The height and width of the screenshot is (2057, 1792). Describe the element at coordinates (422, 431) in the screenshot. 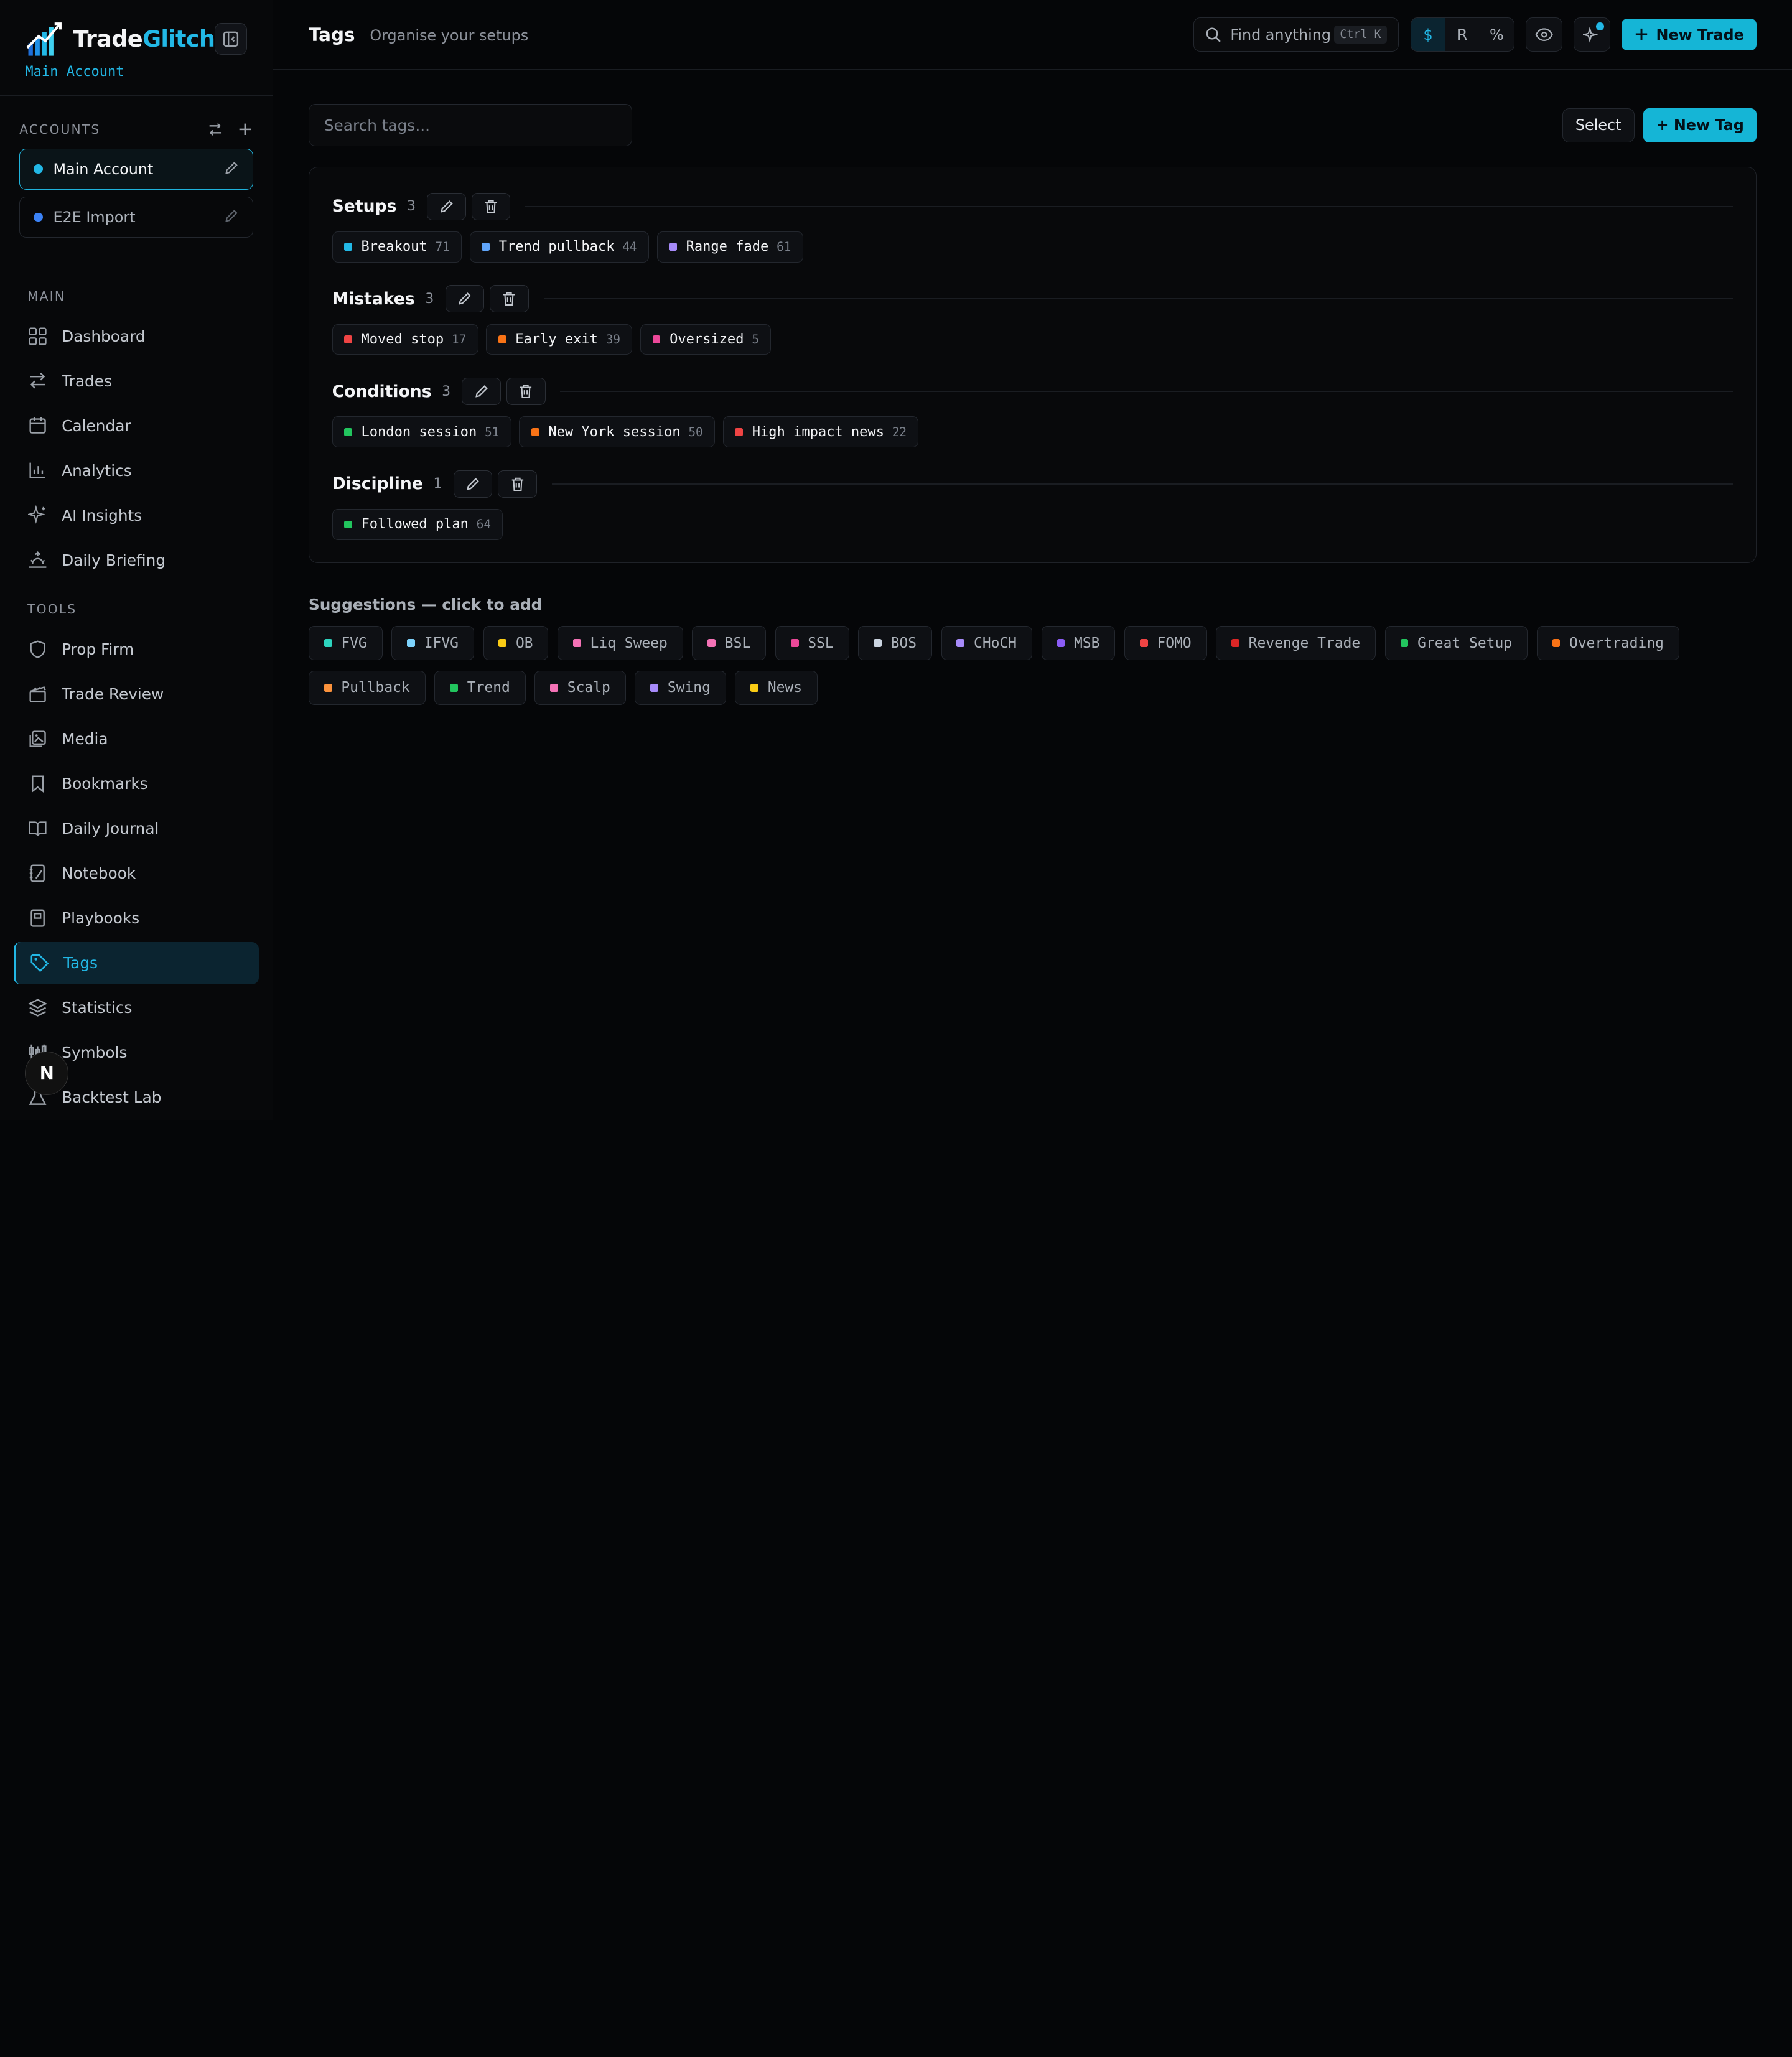

I see `tag-chip: London session 51` at that location.